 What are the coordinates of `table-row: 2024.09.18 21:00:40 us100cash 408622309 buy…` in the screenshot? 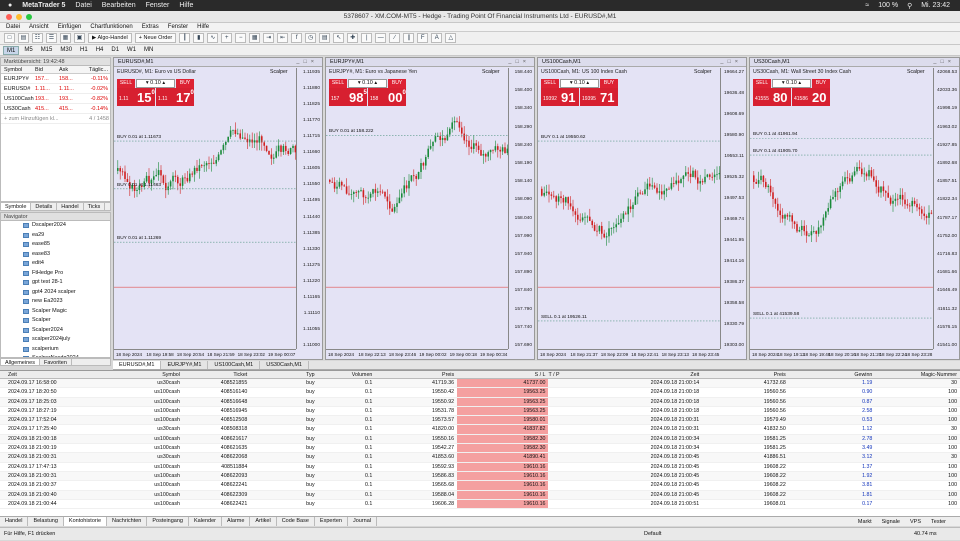 It's located at (480, 495).